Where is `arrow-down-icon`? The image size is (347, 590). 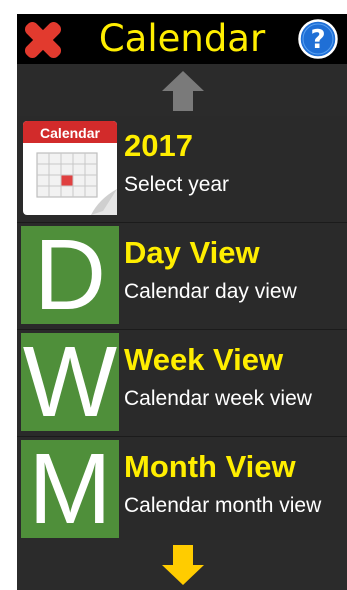 arrow-down-icon is located at coordinates (183, 565).